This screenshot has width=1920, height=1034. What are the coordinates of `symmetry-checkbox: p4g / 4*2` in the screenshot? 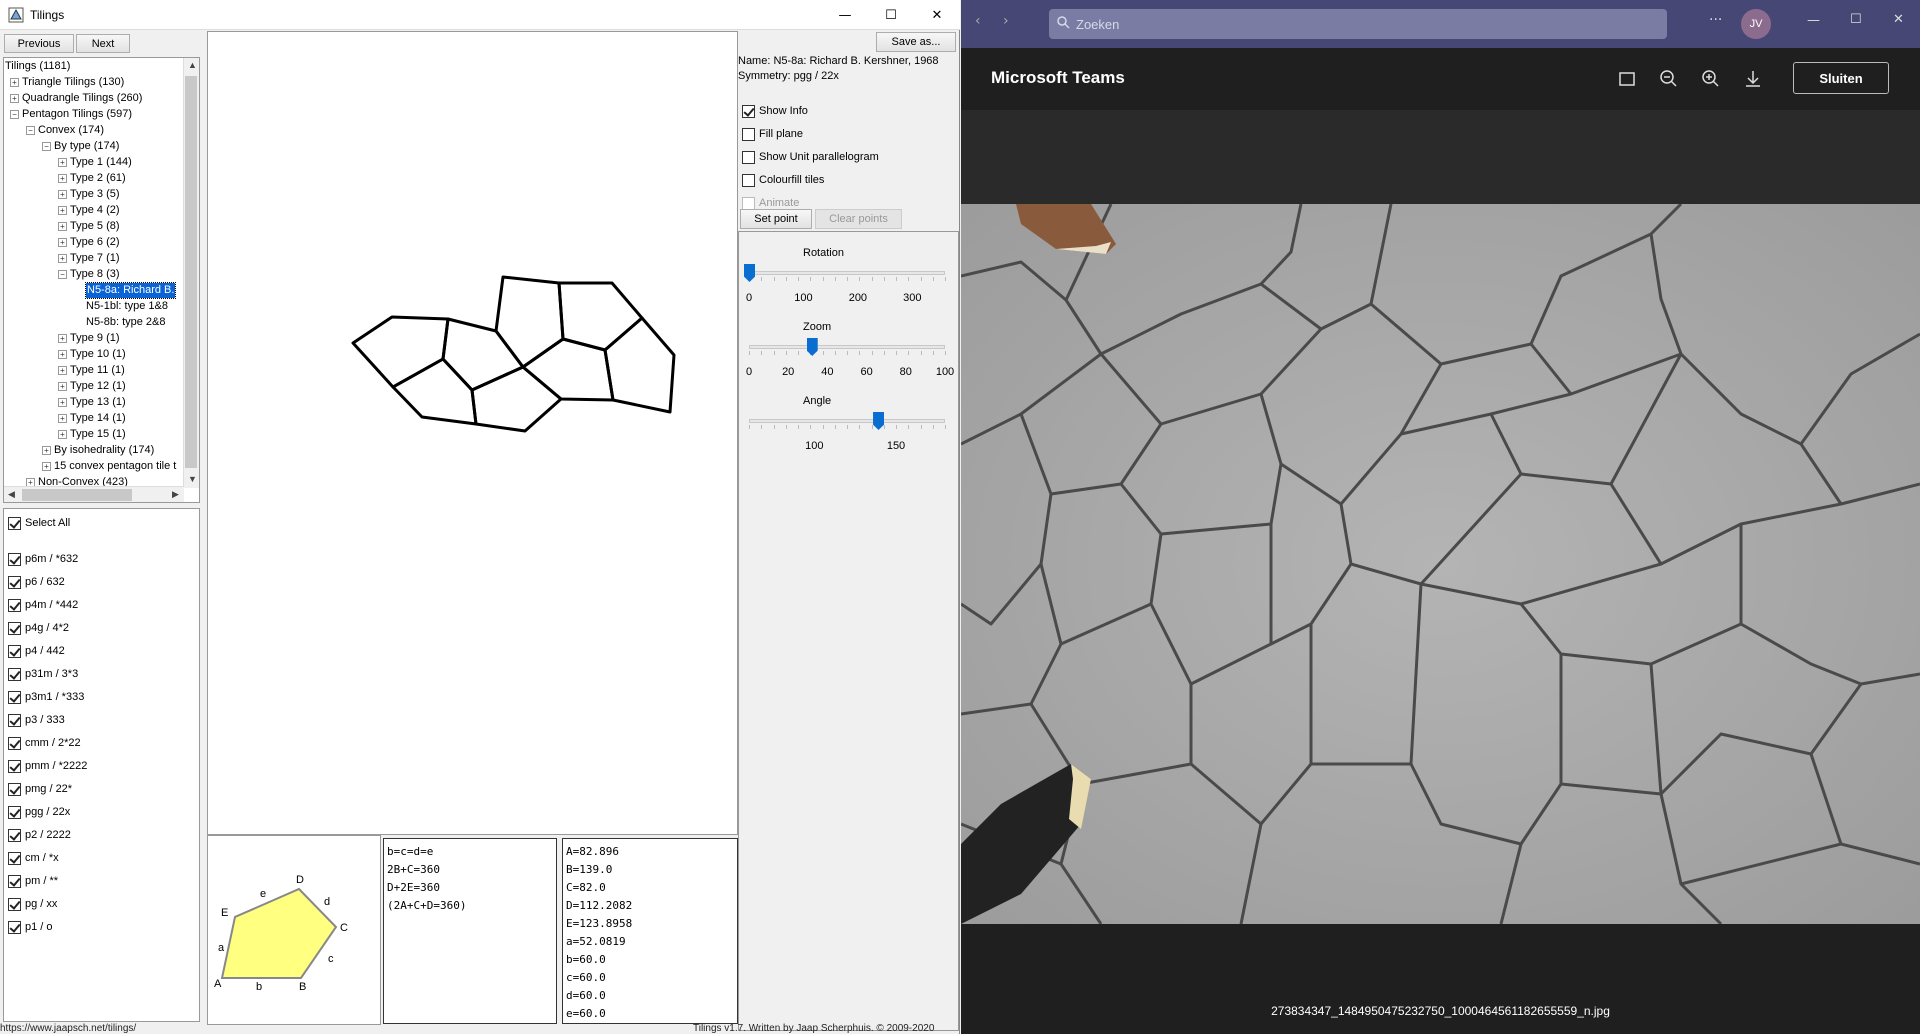 It's located at (38, 628).